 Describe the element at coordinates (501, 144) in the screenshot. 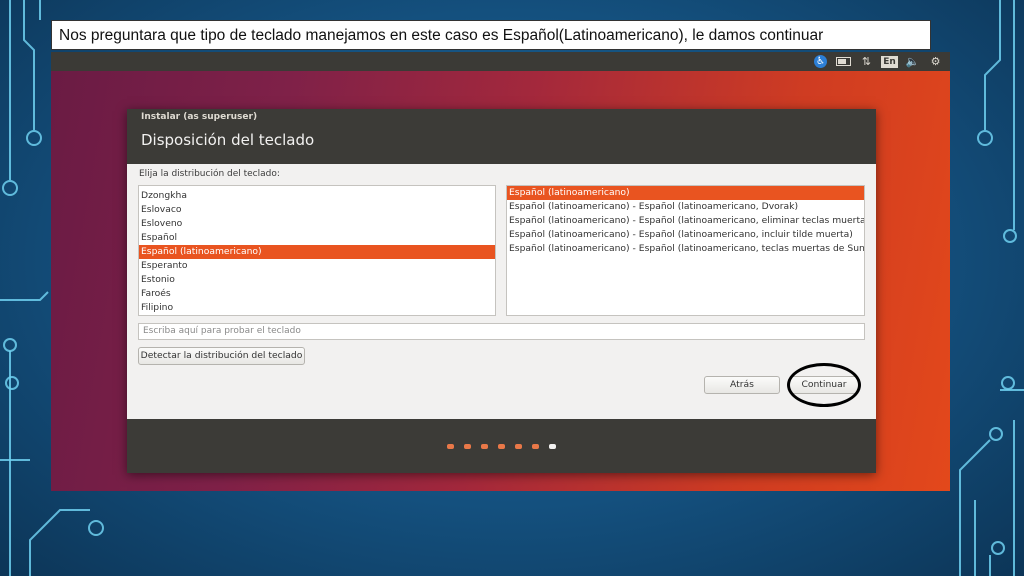

I see `page-title: Disposición del teclado` at that location.